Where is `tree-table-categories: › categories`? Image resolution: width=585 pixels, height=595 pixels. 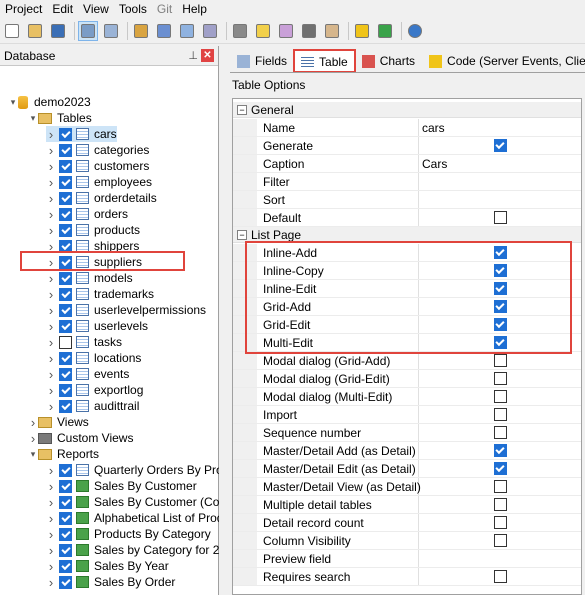
tree-table-categories: › categories is located at coordinates (98, 150).